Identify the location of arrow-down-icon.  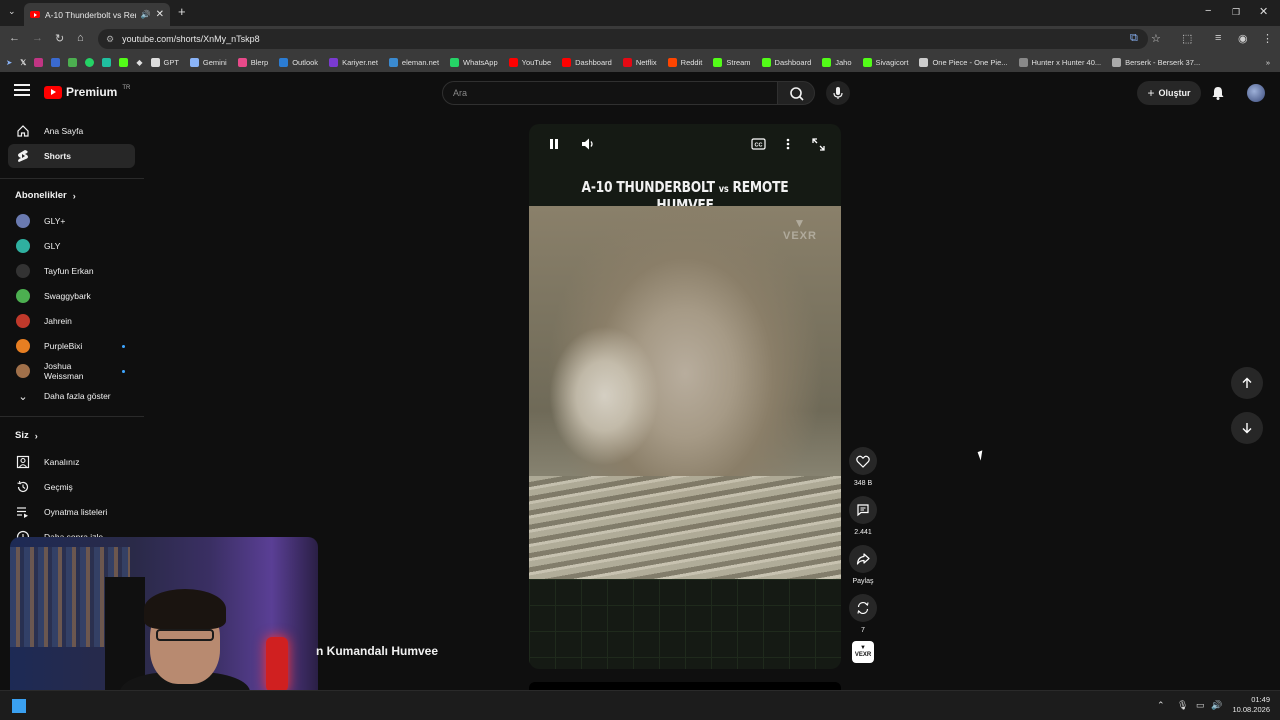
(1247, 428).